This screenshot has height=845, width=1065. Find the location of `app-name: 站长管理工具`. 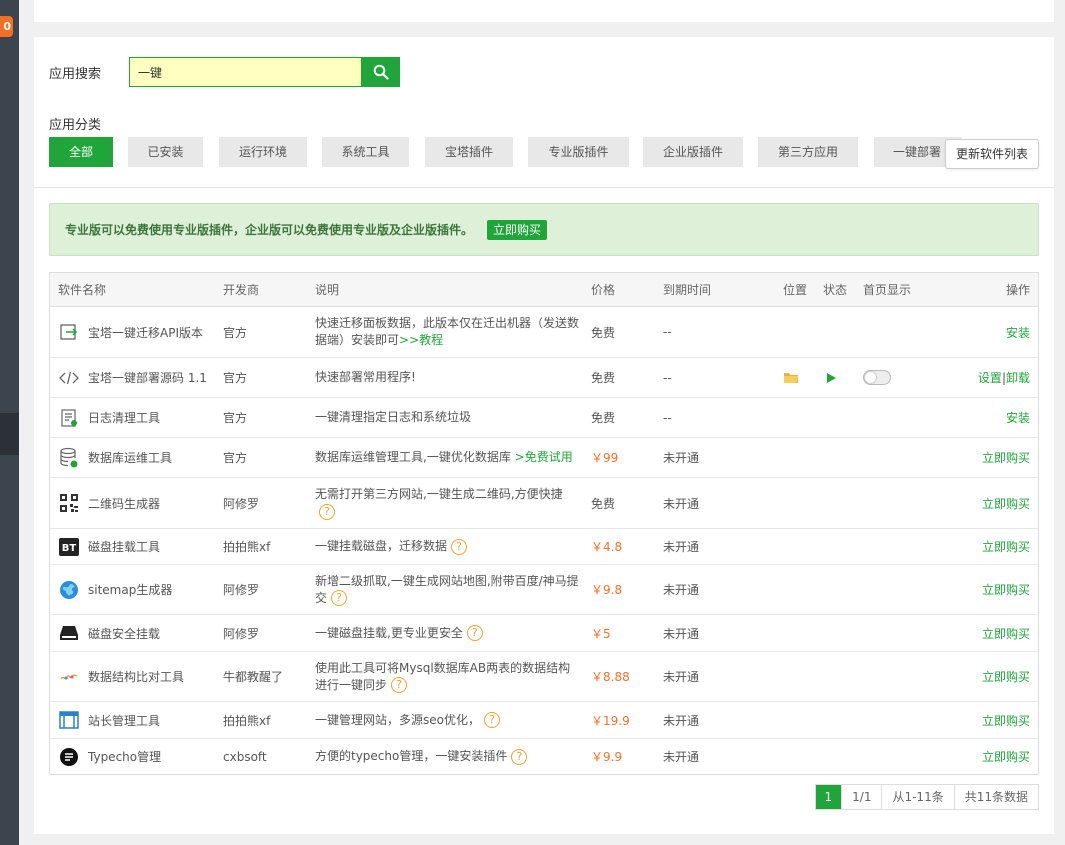

app-name: 站长管理工具 is located at coordinates (124, 720).